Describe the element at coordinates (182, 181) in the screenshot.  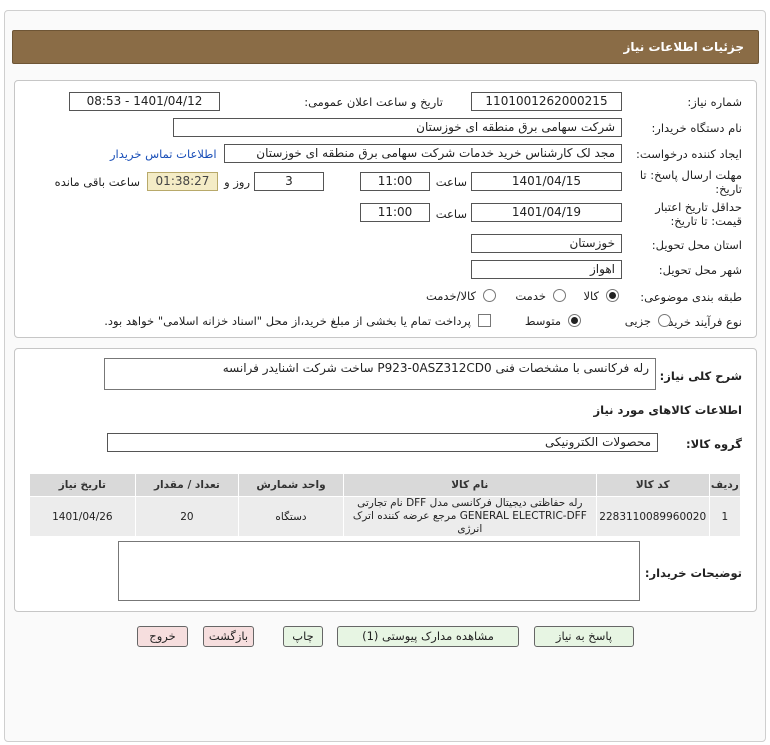
I see `remaining-time-badge: 01:38:27` at that location.